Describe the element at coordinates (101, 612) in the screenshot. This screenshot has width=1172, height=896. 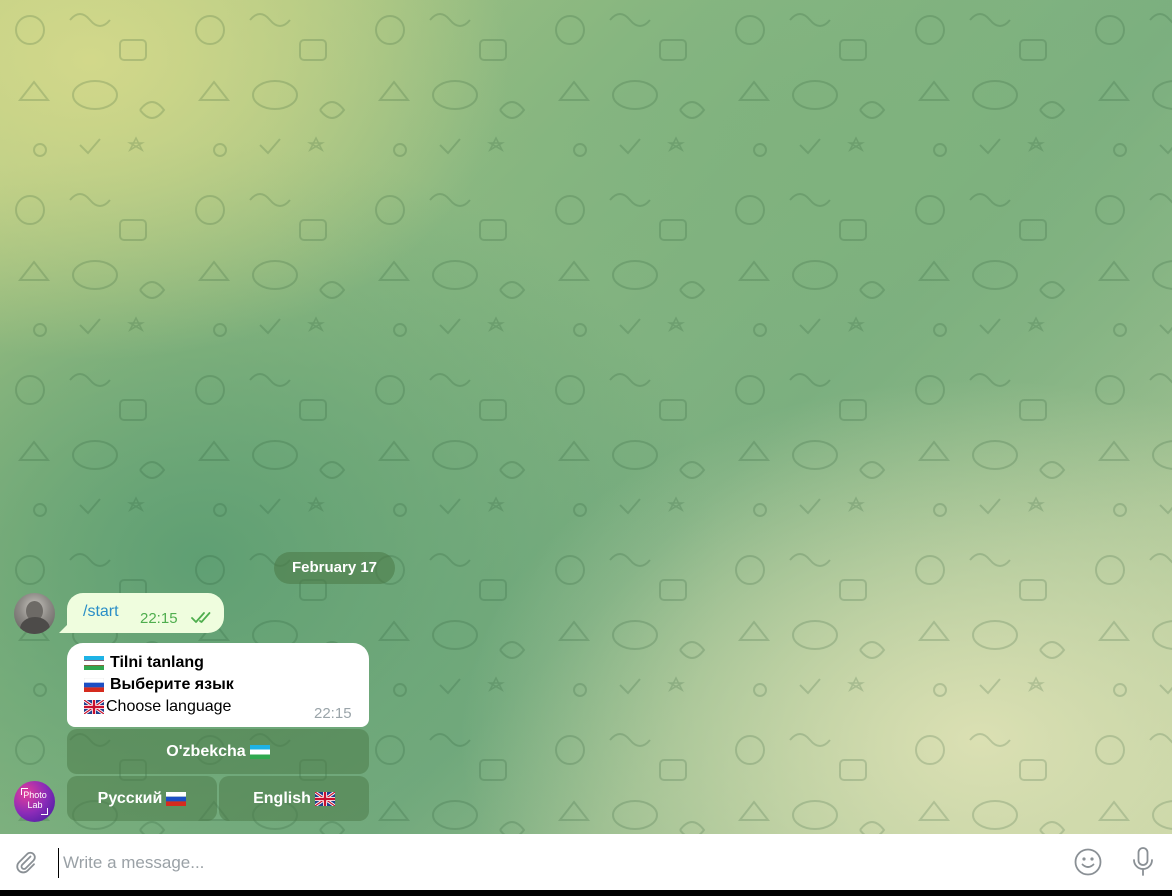
I see `start-command-link: /start` at that location.